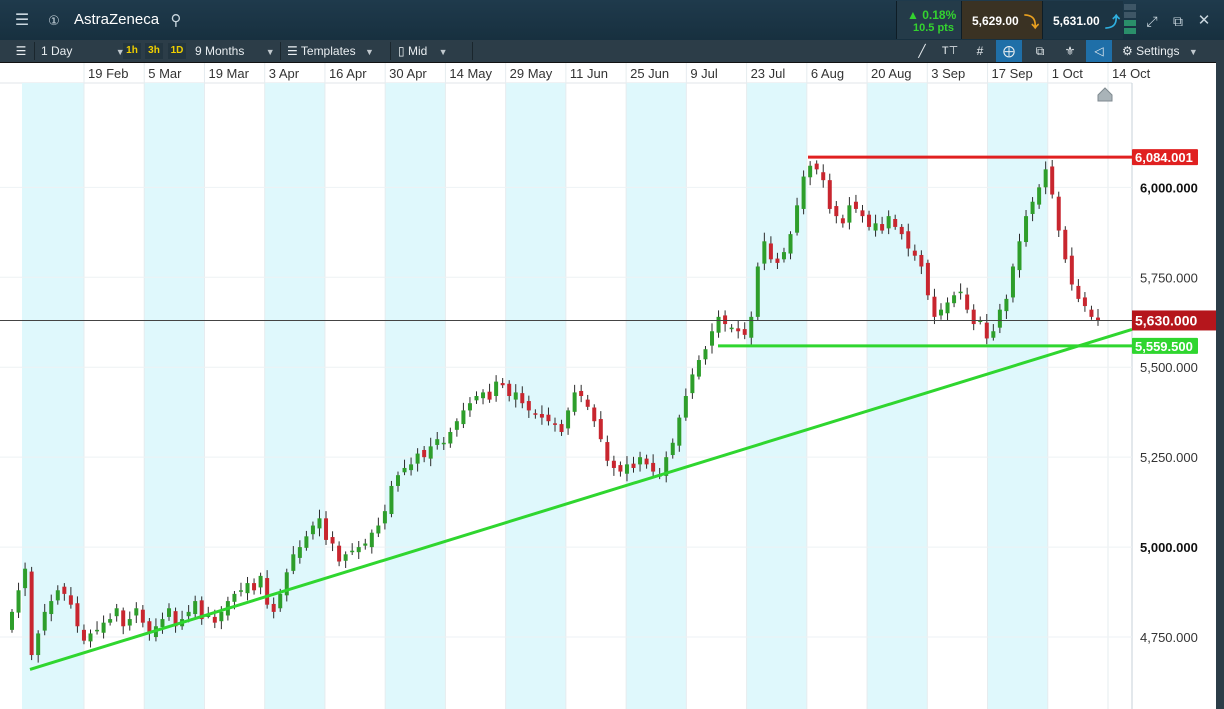 Image resolution: width=1224 pixels, height=709 pixels. I want to click on price-type-select: ▯ Mid ▼, so click(423, 51).